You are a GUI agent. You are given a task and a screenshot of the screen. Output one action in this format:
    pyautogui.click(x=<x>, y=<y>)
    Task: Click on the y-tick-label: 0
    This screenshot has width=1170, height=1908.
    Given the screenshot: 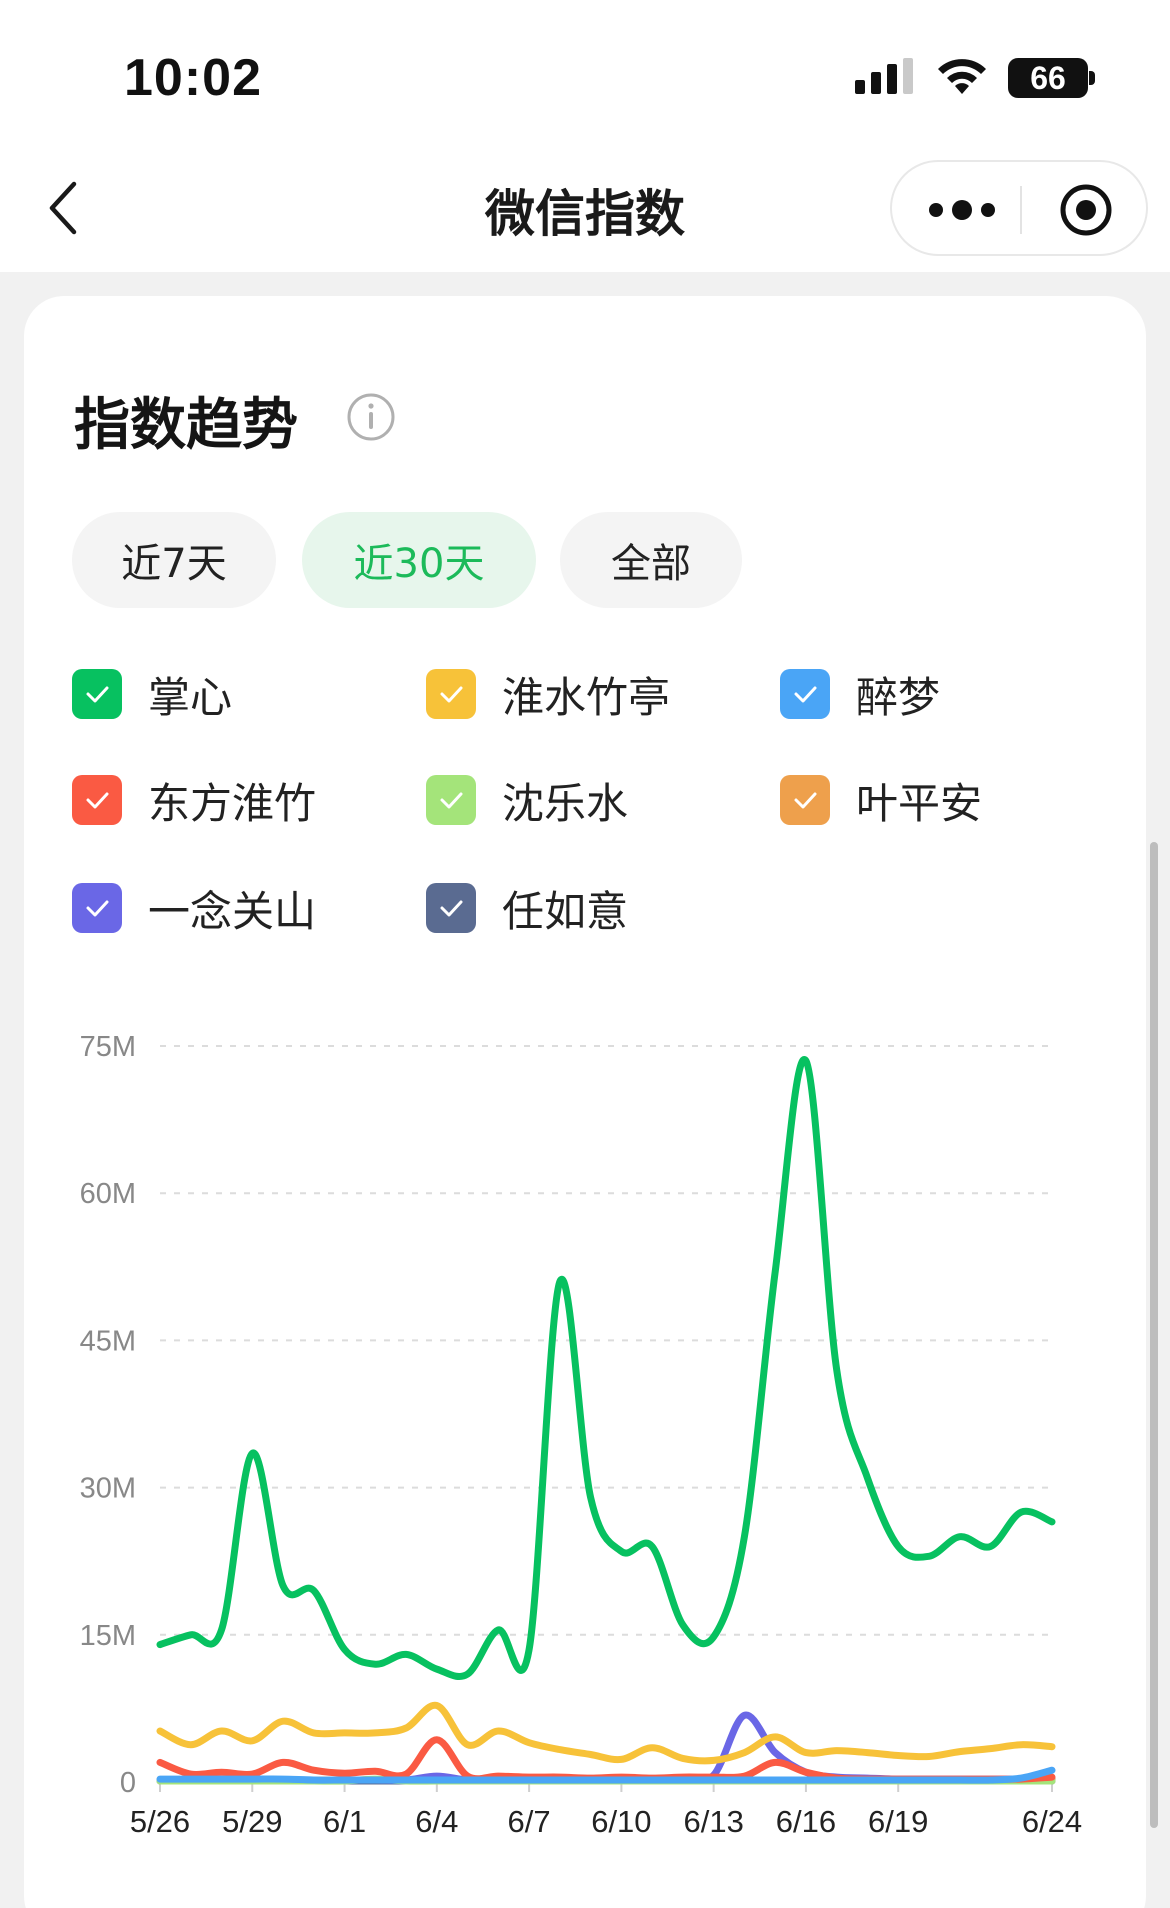 What is the action you would take?
    pyautogui.click(x=128, y=1783)
    